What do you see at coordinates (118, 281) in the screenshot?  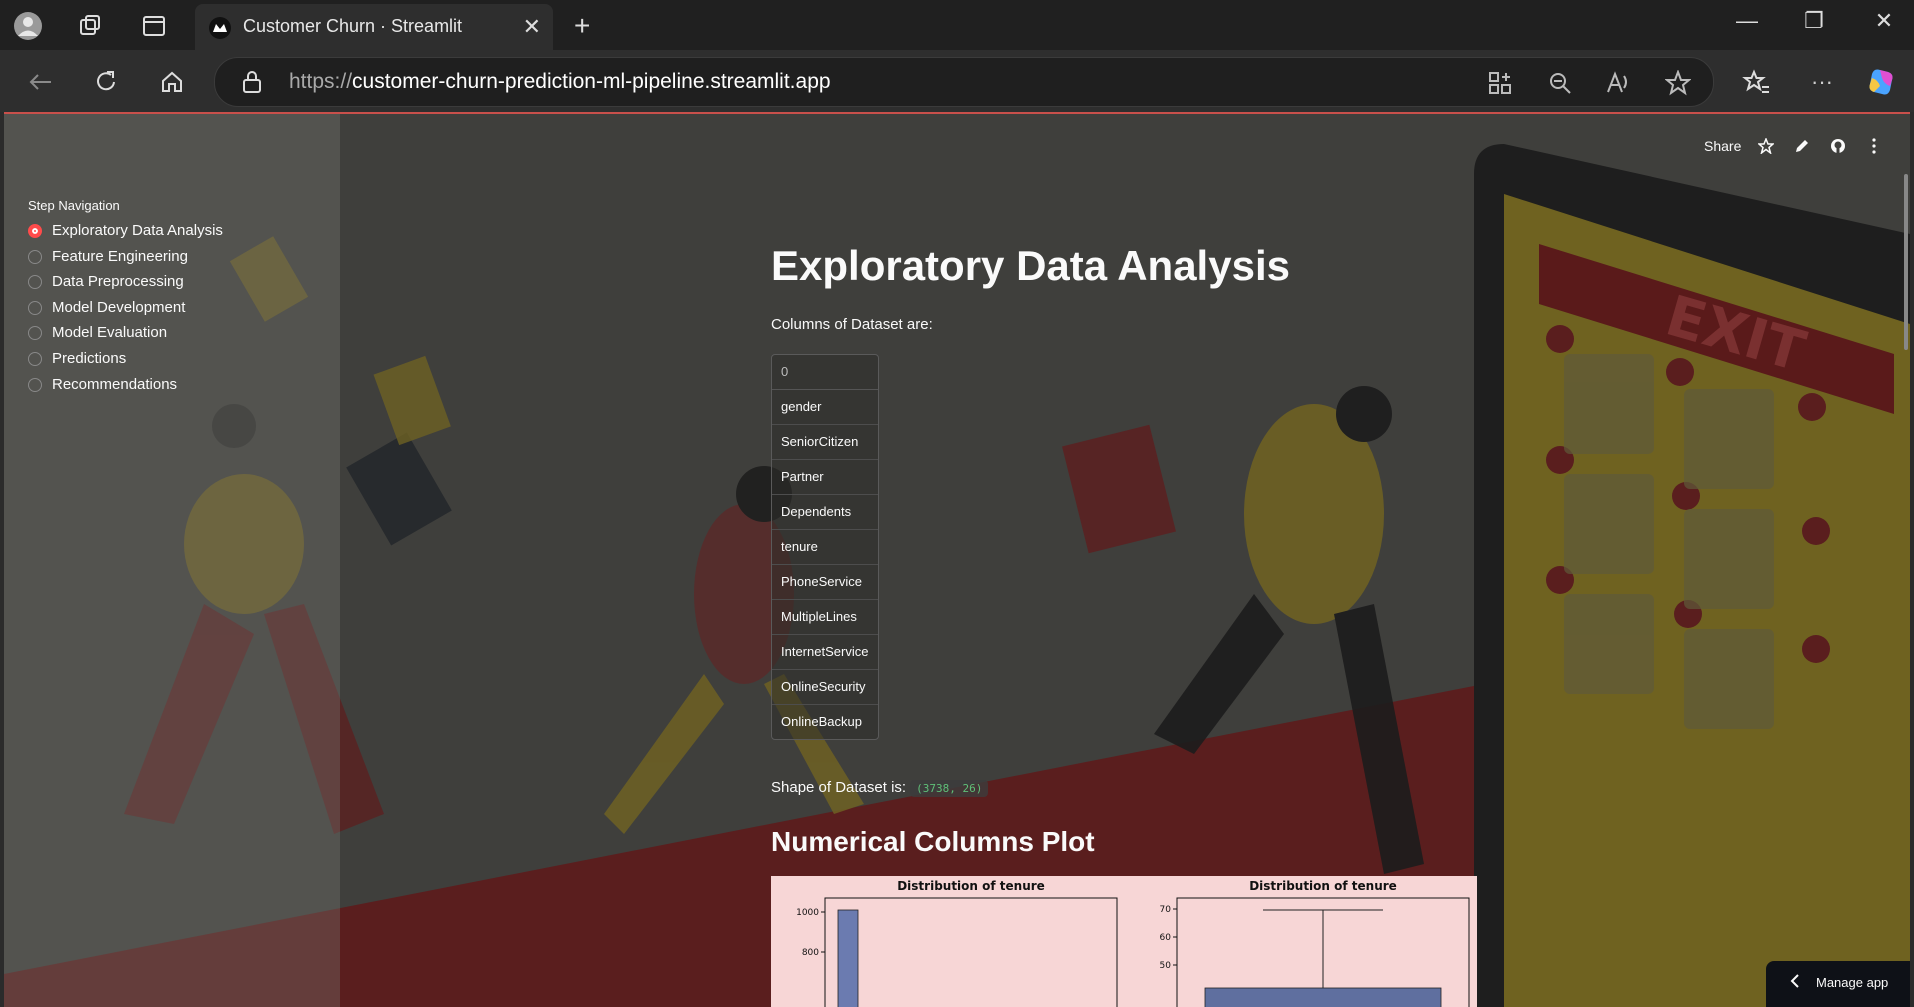 I see `sidebar-item-label: Data Preprocessing` at bounding box center [118, 281].